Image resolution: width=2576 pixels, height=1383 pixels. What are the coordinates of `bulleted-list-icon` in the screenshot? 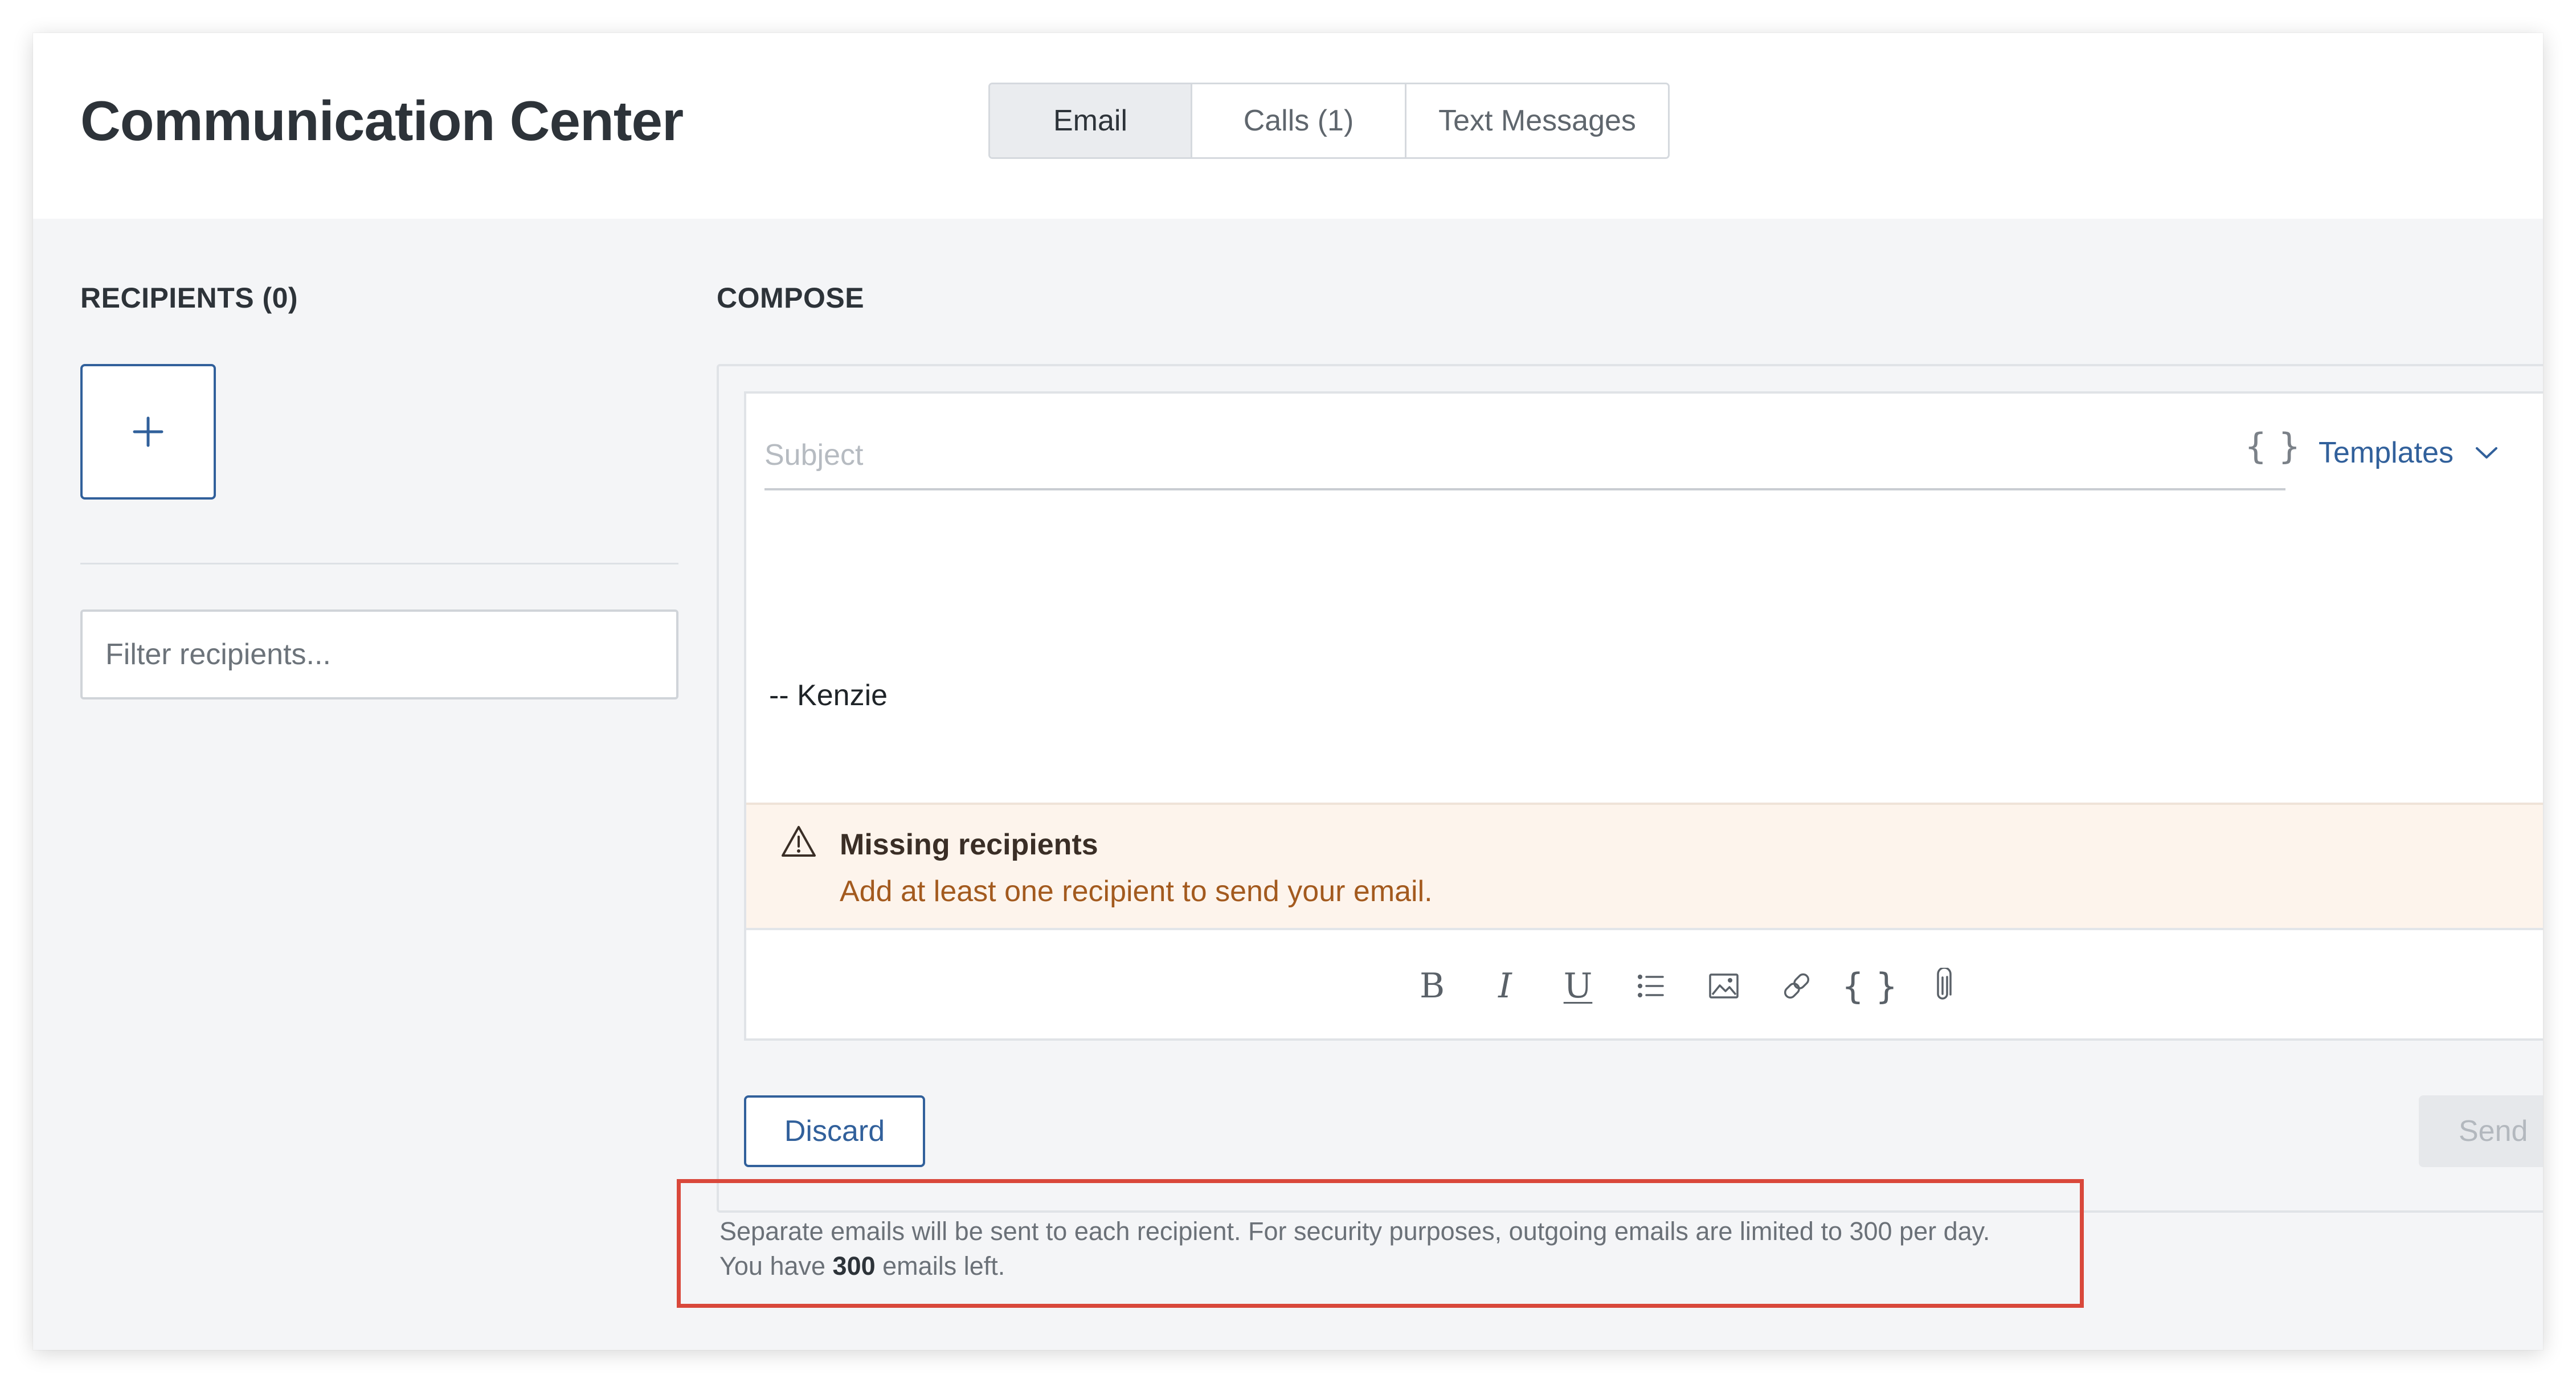 It's located at (1651, 986).